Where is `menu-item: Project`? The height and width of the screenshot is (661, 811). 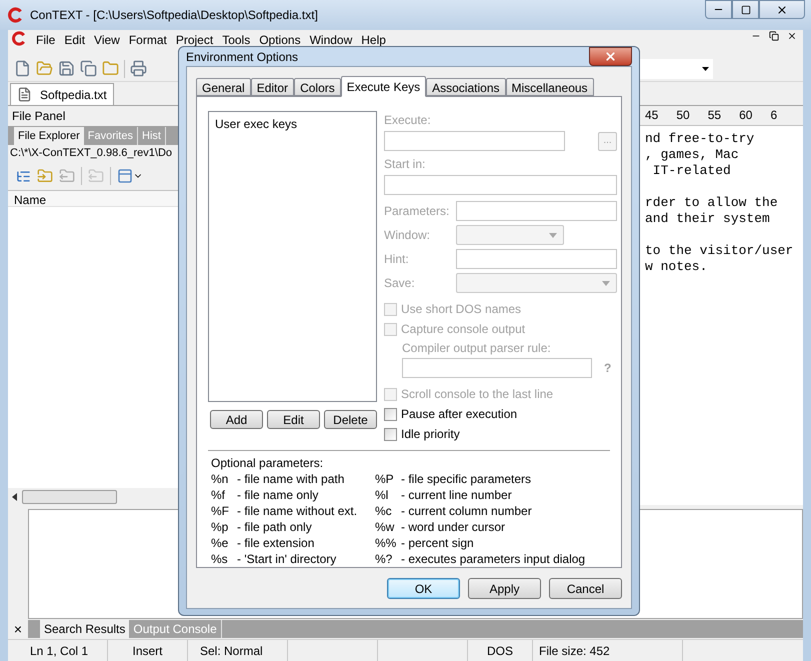 menu-item: Project is located at coordinates (195, 40).